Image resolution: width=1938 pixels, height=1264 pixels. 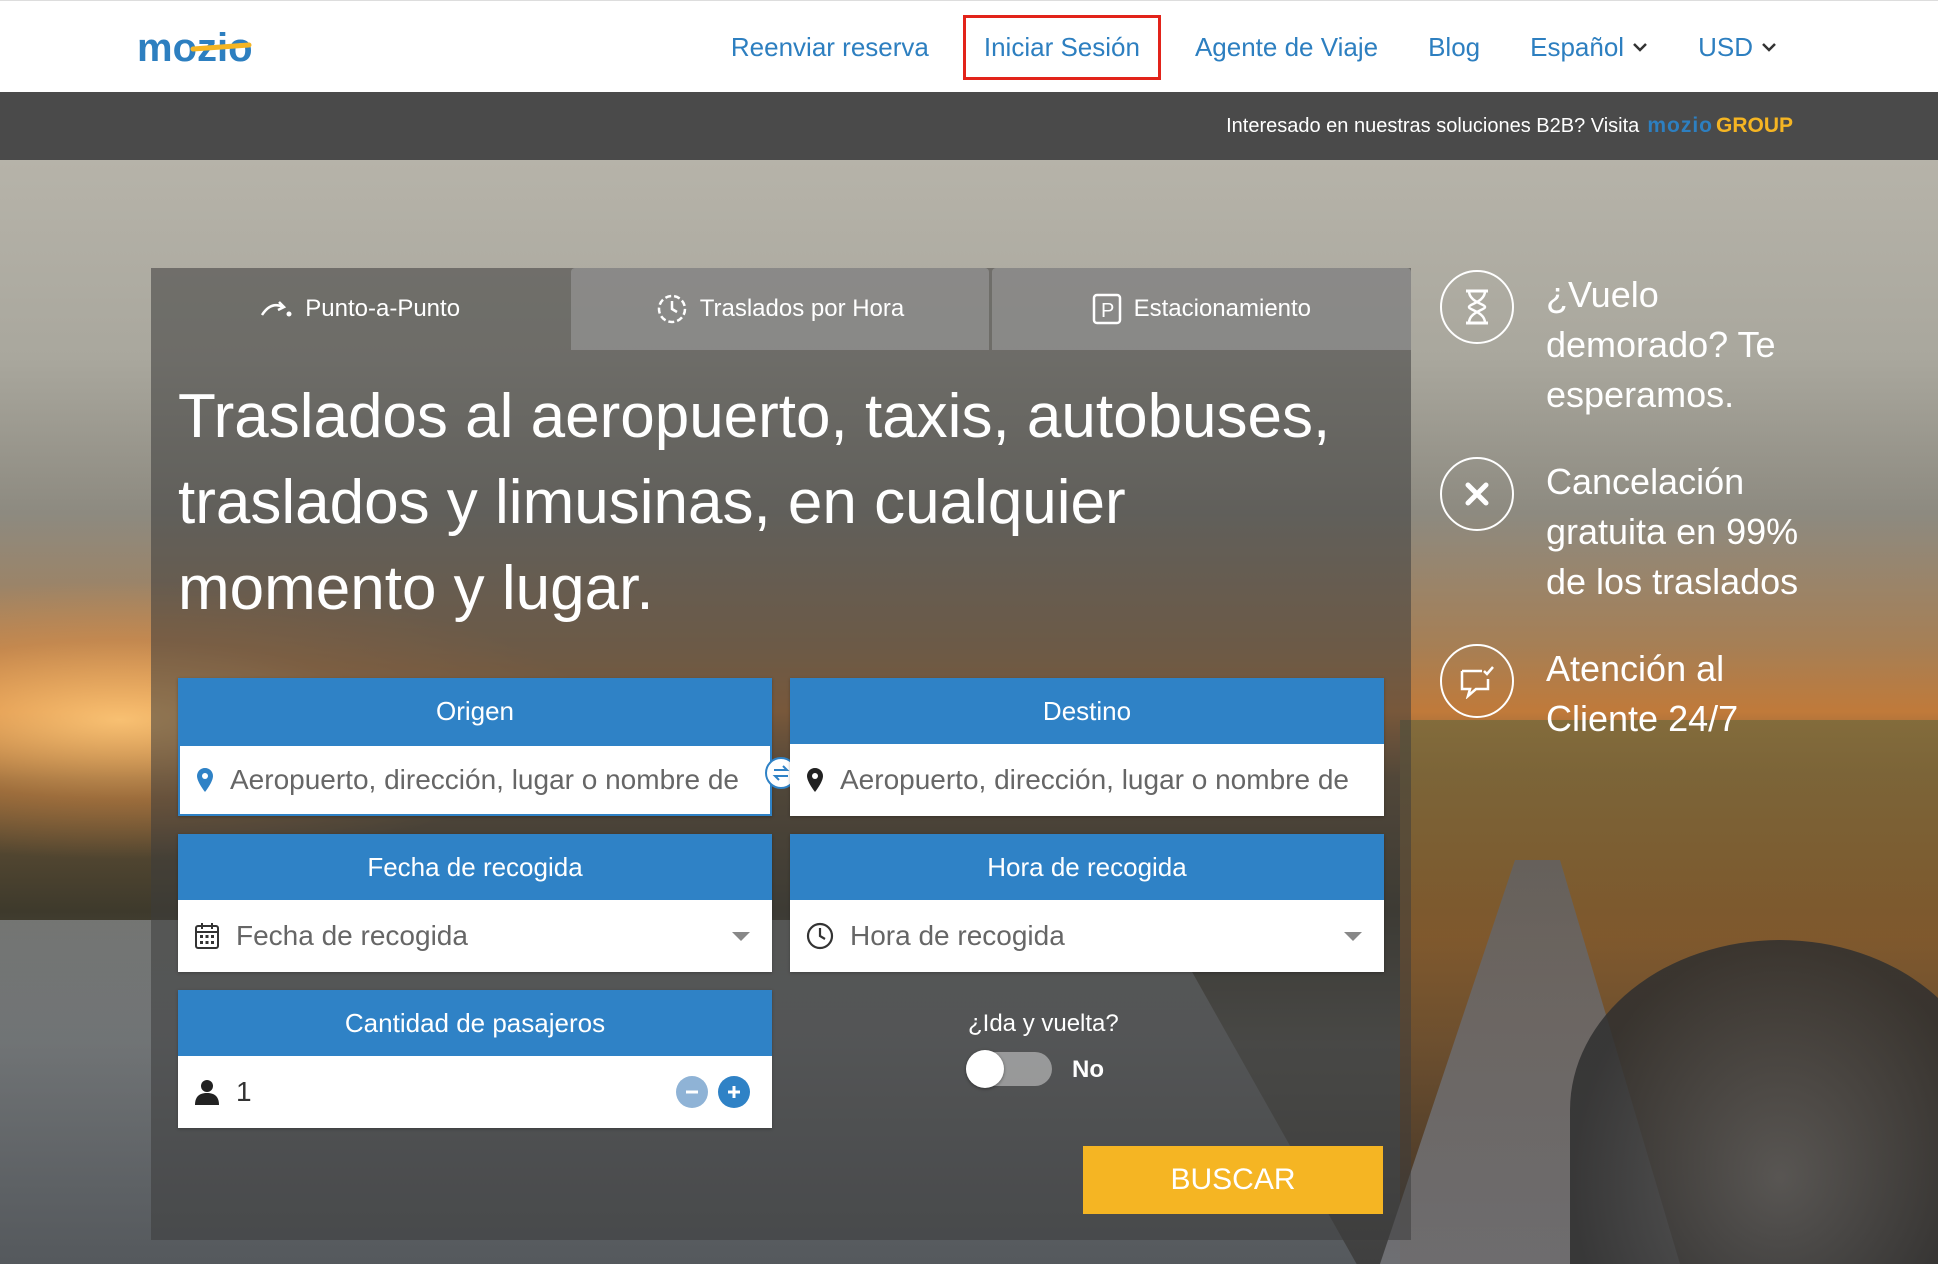 What do you see at coordinates (475, 1023) in the screenshot?
I see `passengers-label: Cantidad de pasajeros` at bounding box center [475, 1023].